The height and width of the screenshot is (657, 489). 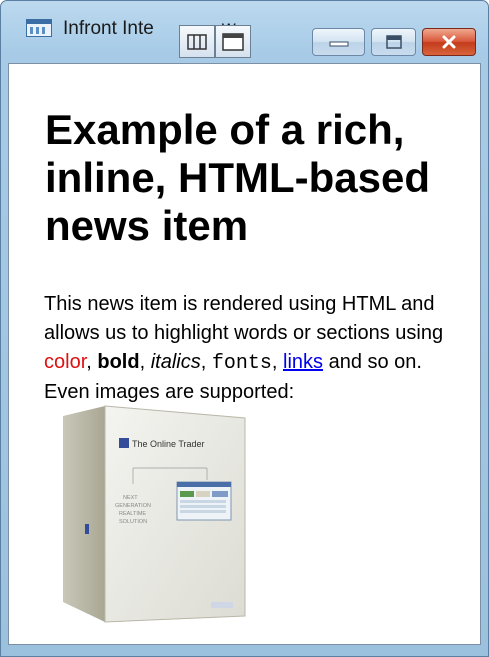 I want to click on mono-word: fonts, so click(x=241, y=363).